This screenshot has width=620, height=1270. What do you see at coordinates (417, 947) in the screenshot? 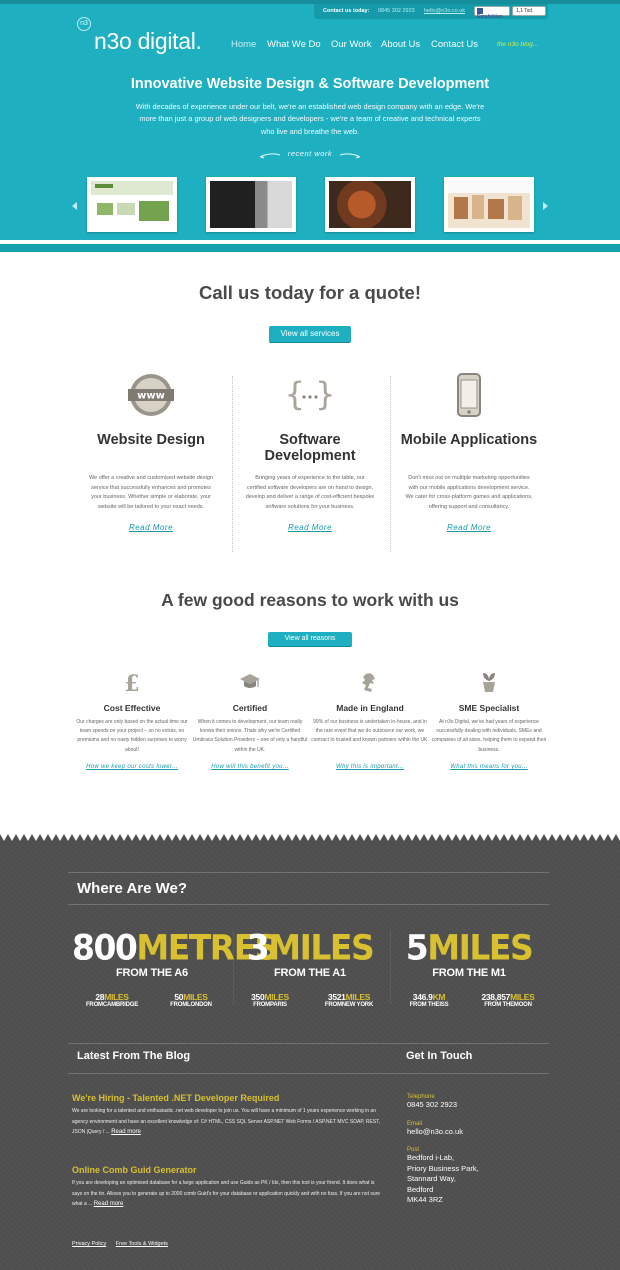
I see `distance-value: 5` at bounding box center [417, 947].